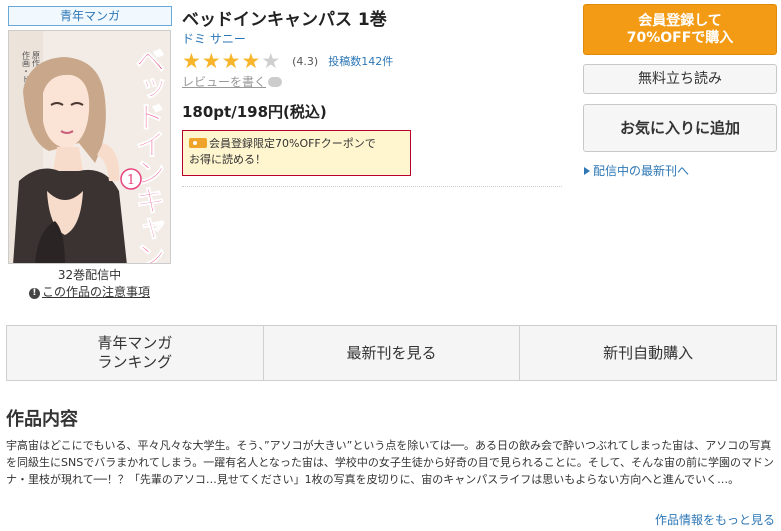 The width and height of the screenshot is (781, 531). I want to click on coupon-line1: 会員登録限定70%OFFクーポンで, so click(292, 143).